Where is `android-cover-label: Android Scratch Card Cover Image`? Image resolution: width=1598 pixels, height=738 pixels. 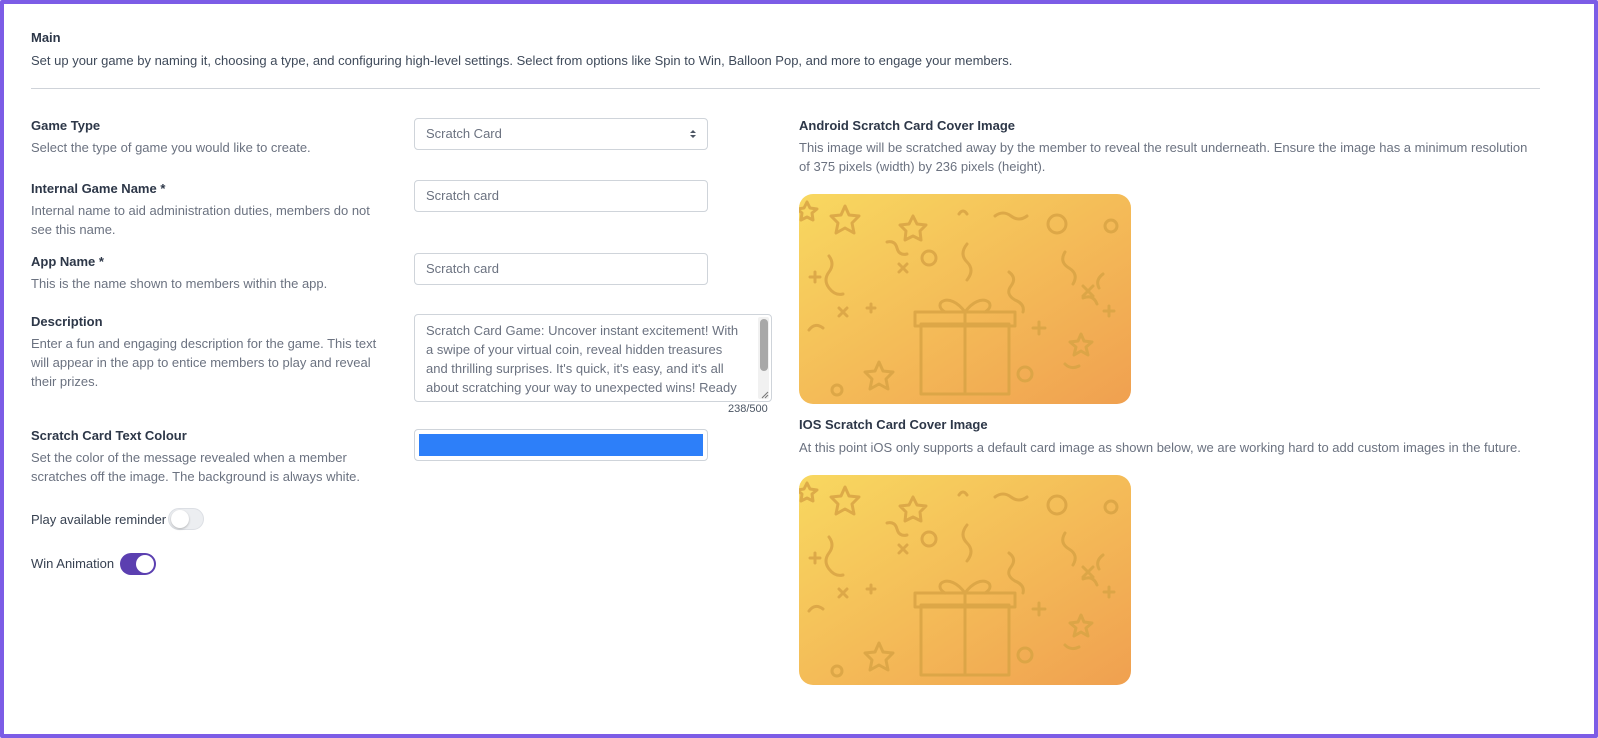 android-cover-label: Android Scratch Card Cover Image is located at coordinates (907, 125).